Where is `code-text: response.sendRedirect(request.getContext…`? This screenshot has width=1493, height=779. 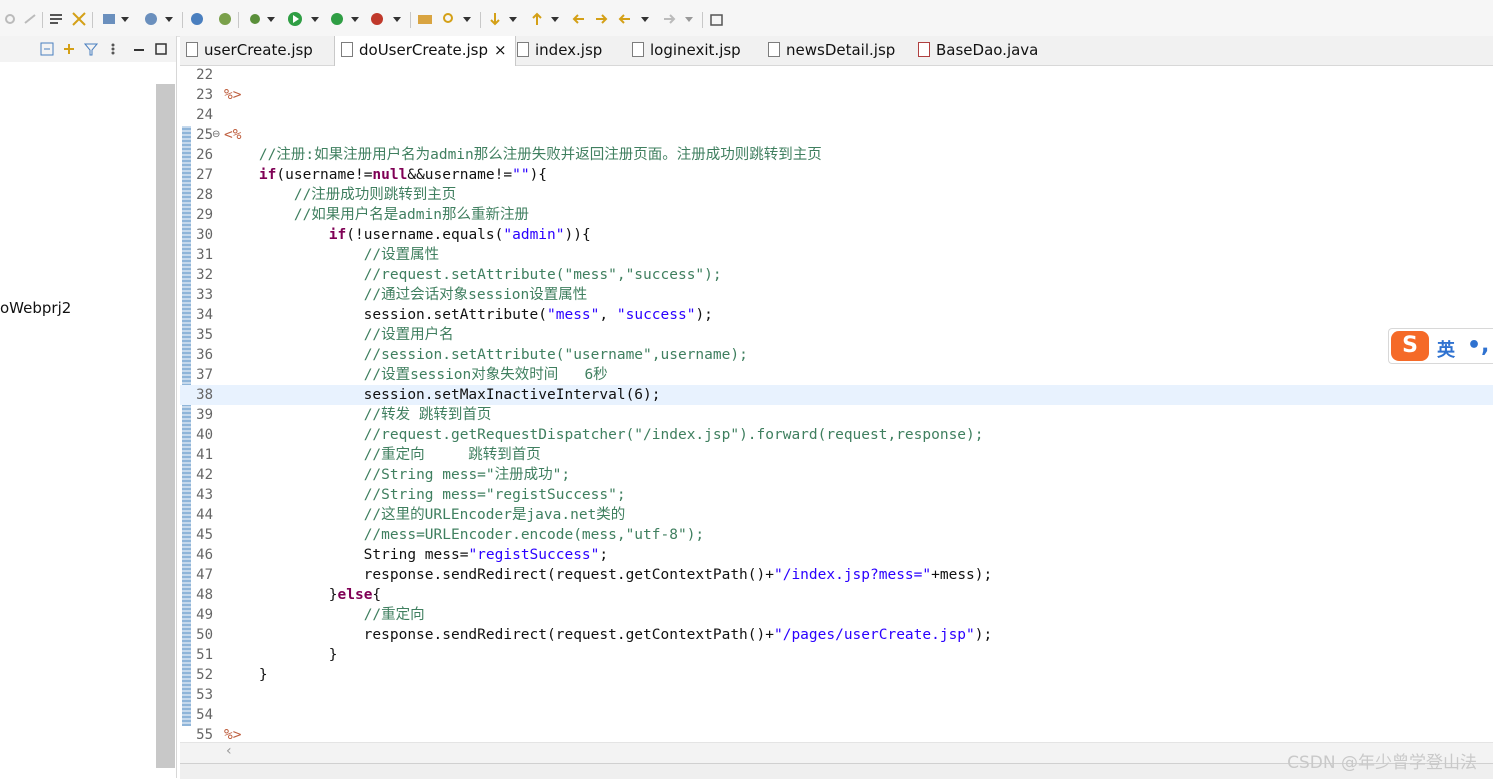 code-text: response.sendRedirect(request.getContext… is located at coordinates (608, 575).